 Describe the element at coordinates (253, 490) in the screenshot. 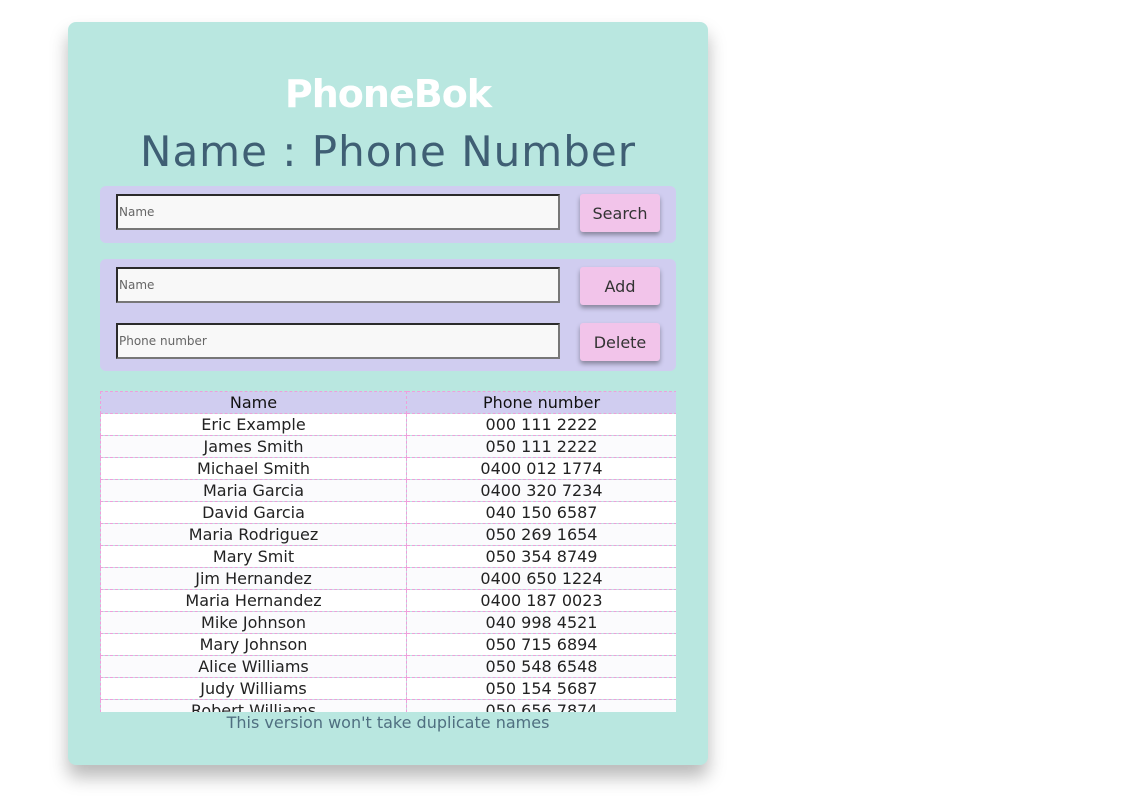

I see `contact-name-cell: Maria Garcia` at that location.